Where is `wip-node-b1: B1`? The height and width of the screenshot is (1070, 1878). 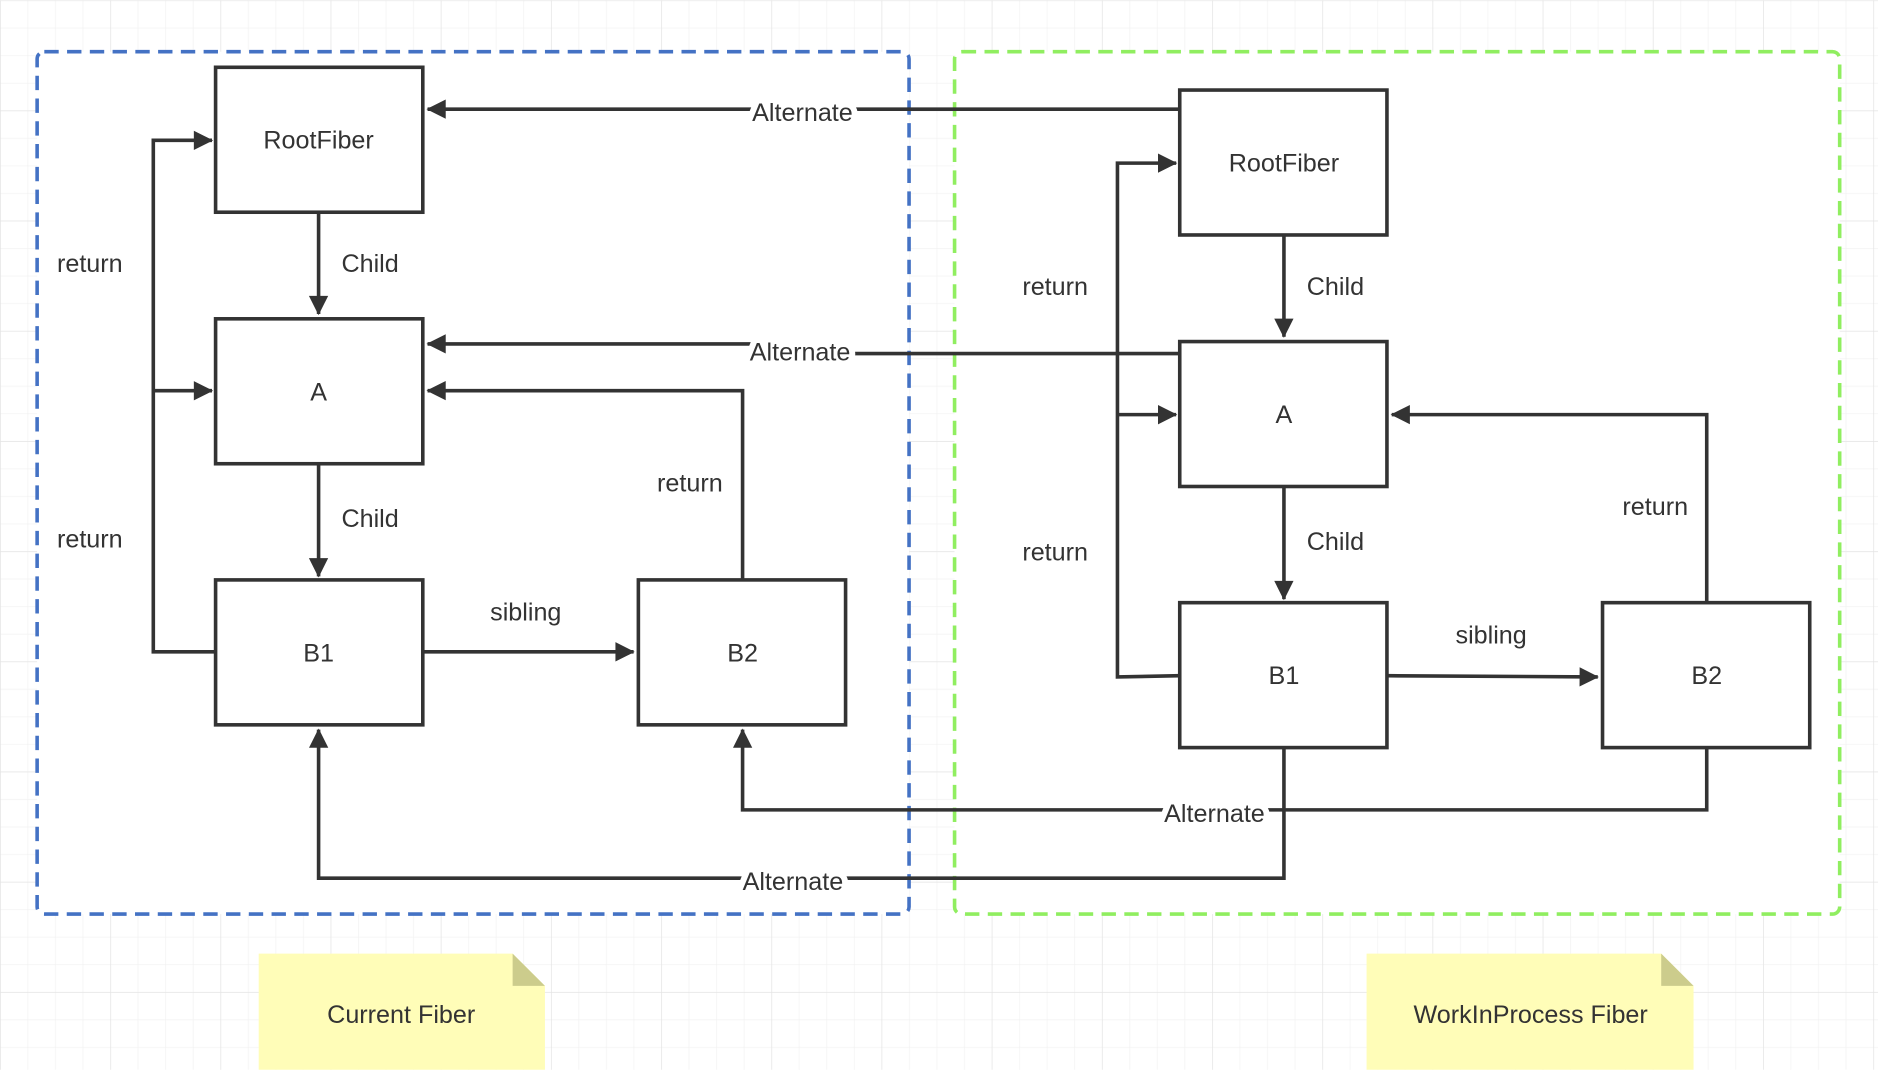
wip-node-b1: B1 is located at coordinates (1283, 675).